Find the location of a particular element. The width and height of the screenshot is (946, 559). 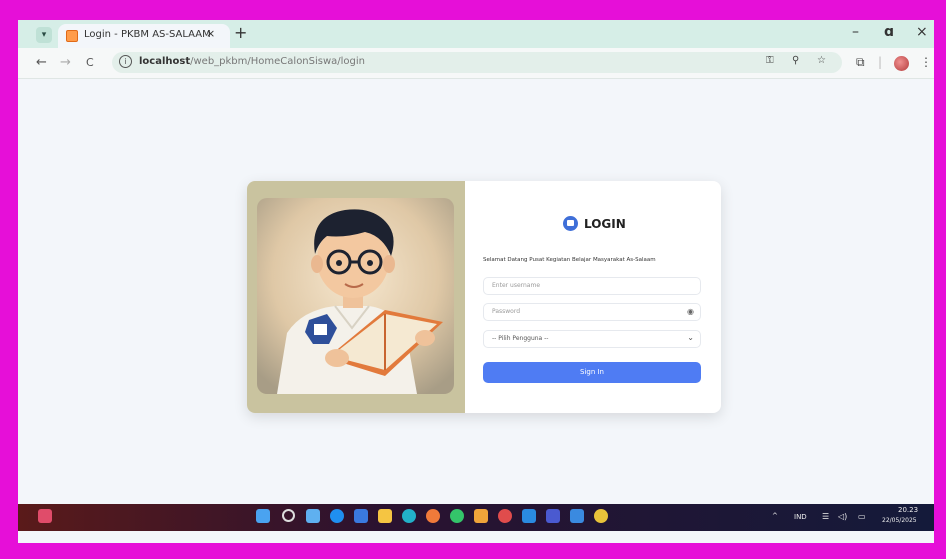

vscode-icon is located at coordinates (529, 516).